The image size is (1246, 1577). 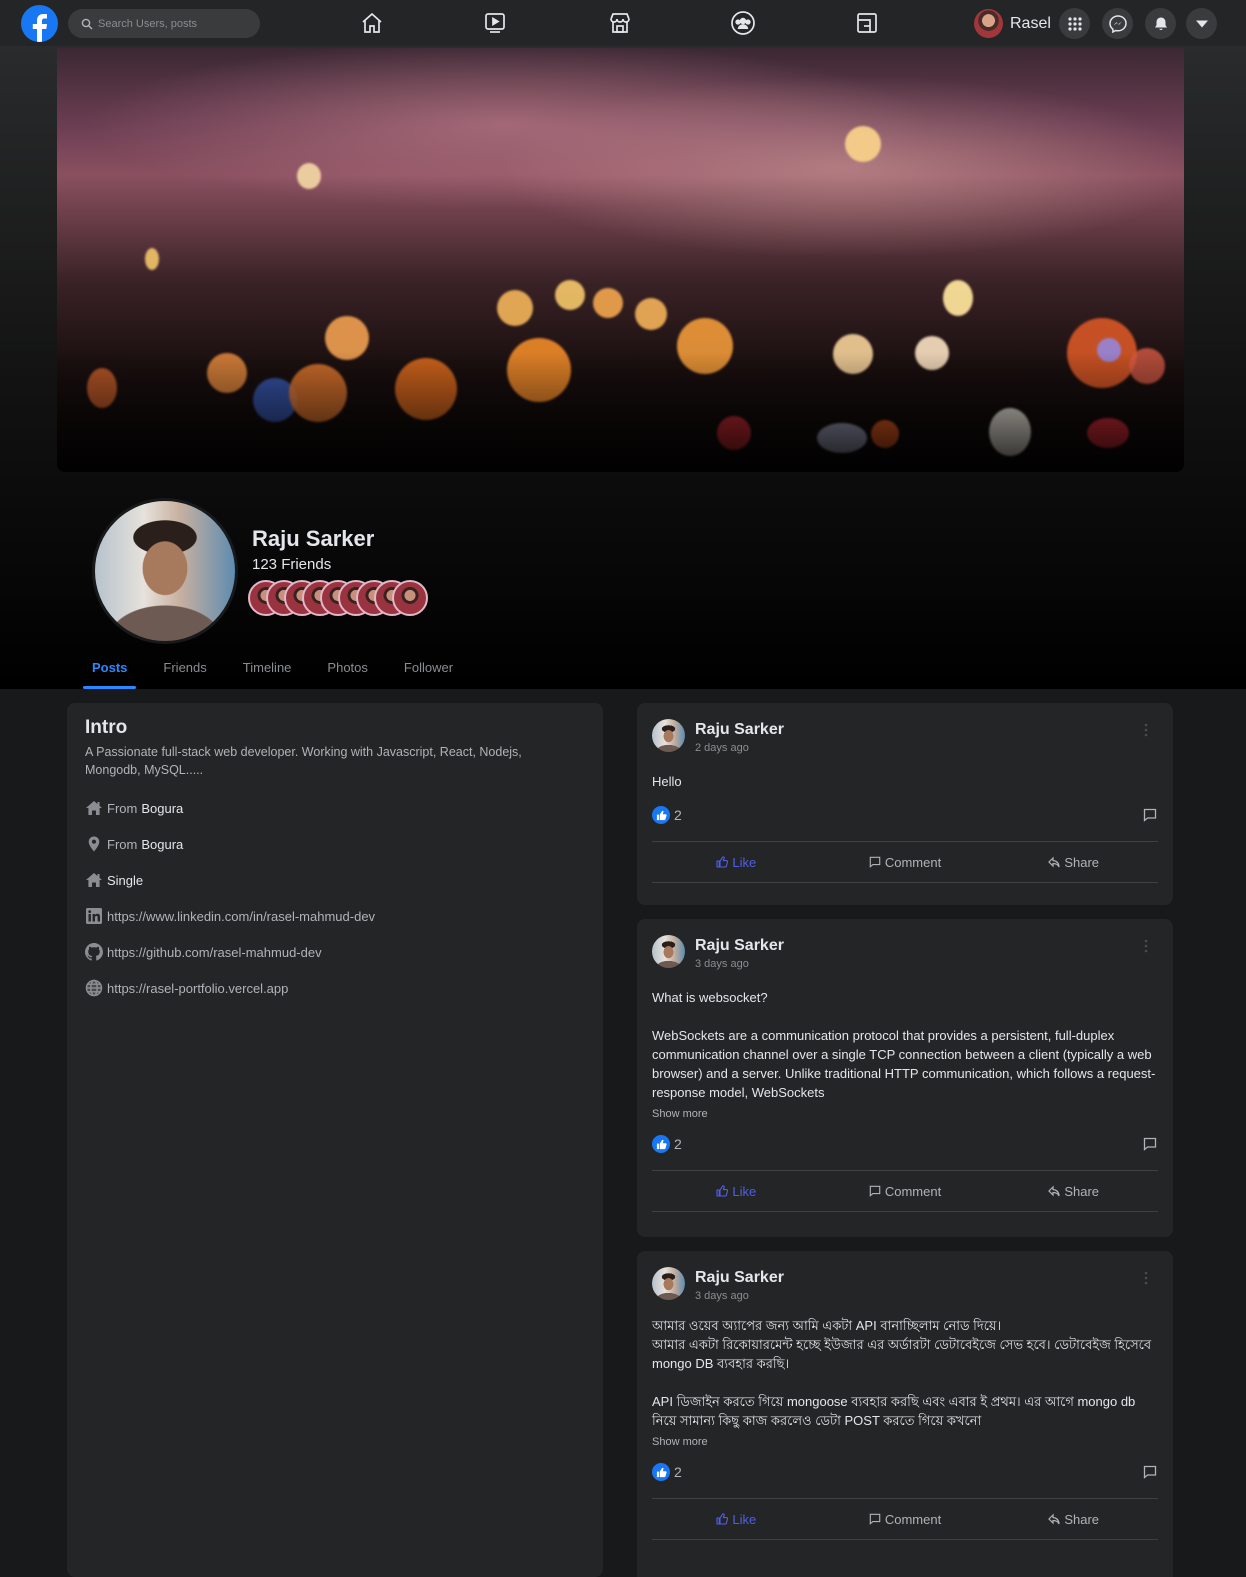 I want to click on intro-item-location: From Bogura, so click(x=335, y=844).